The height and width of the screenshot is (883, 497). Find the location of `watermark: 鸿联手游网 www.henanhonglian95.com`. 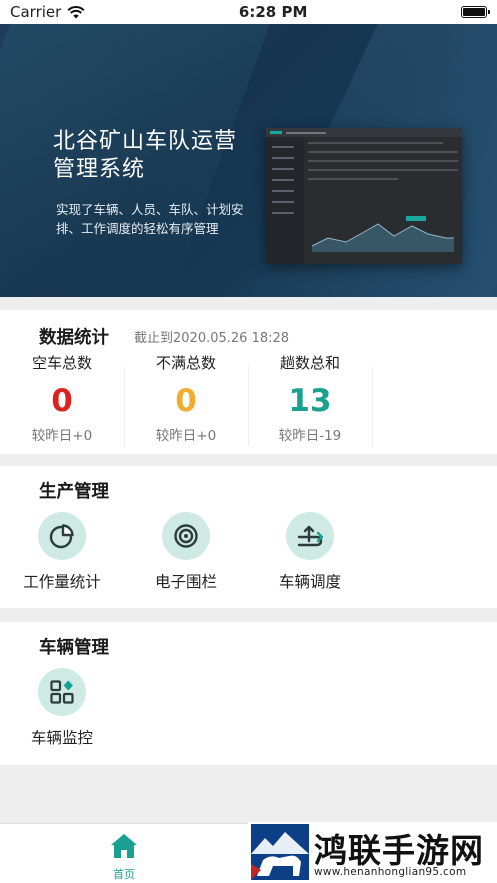

watermark: 鸿联手游网 www.henanhonglian95.com is located at coordinates (372, 852).